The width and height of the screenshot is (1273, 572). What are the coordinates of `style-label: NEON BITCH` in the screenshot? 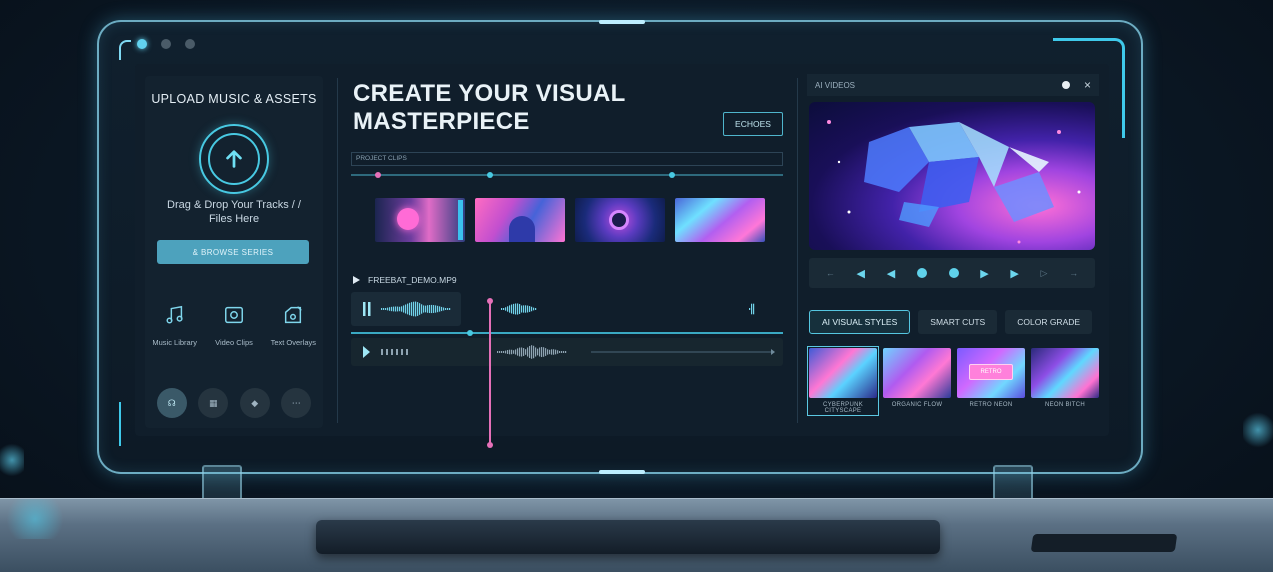 It's located at (1064, 405).